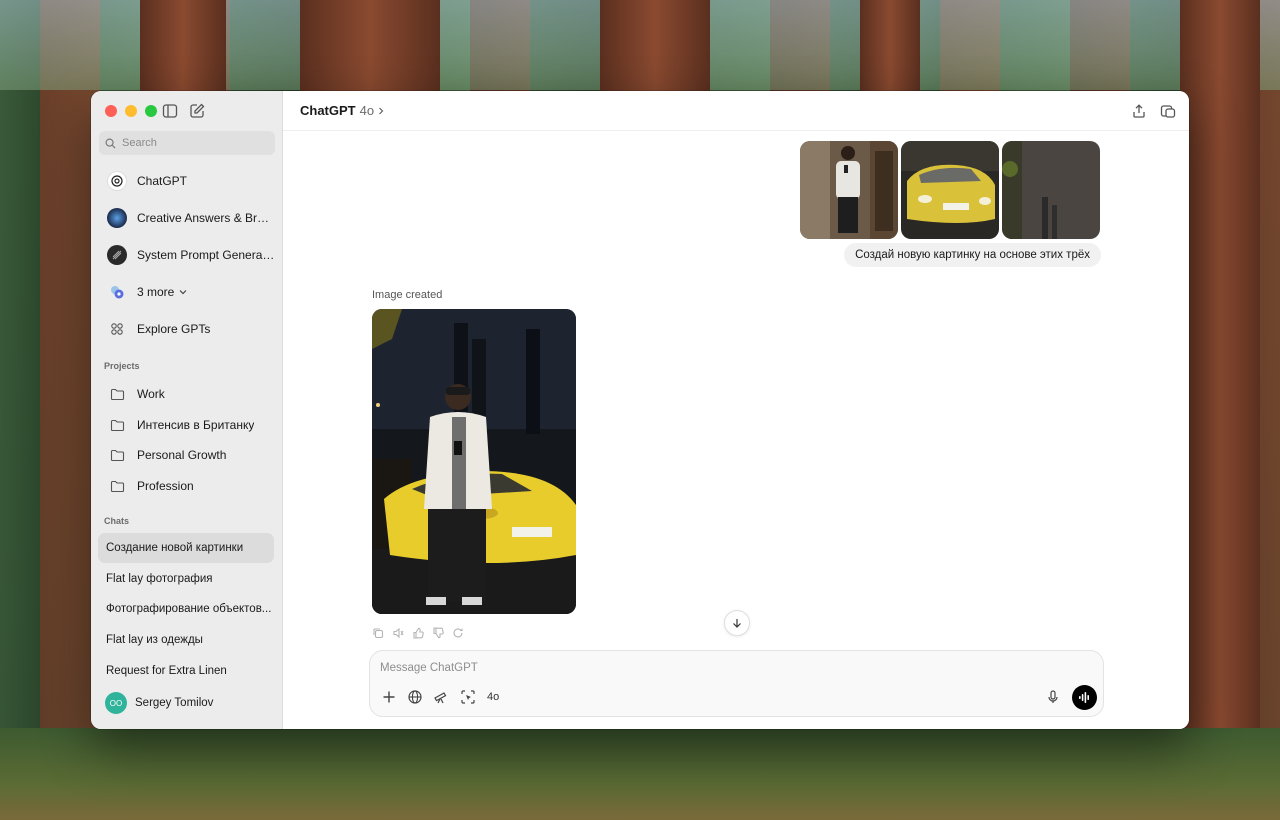 Image resolution: width=1280 pixels, height=820 pixels. Describe the element at coordinates (415, 697) in the screenshot. I see `globe-icon` at that location.